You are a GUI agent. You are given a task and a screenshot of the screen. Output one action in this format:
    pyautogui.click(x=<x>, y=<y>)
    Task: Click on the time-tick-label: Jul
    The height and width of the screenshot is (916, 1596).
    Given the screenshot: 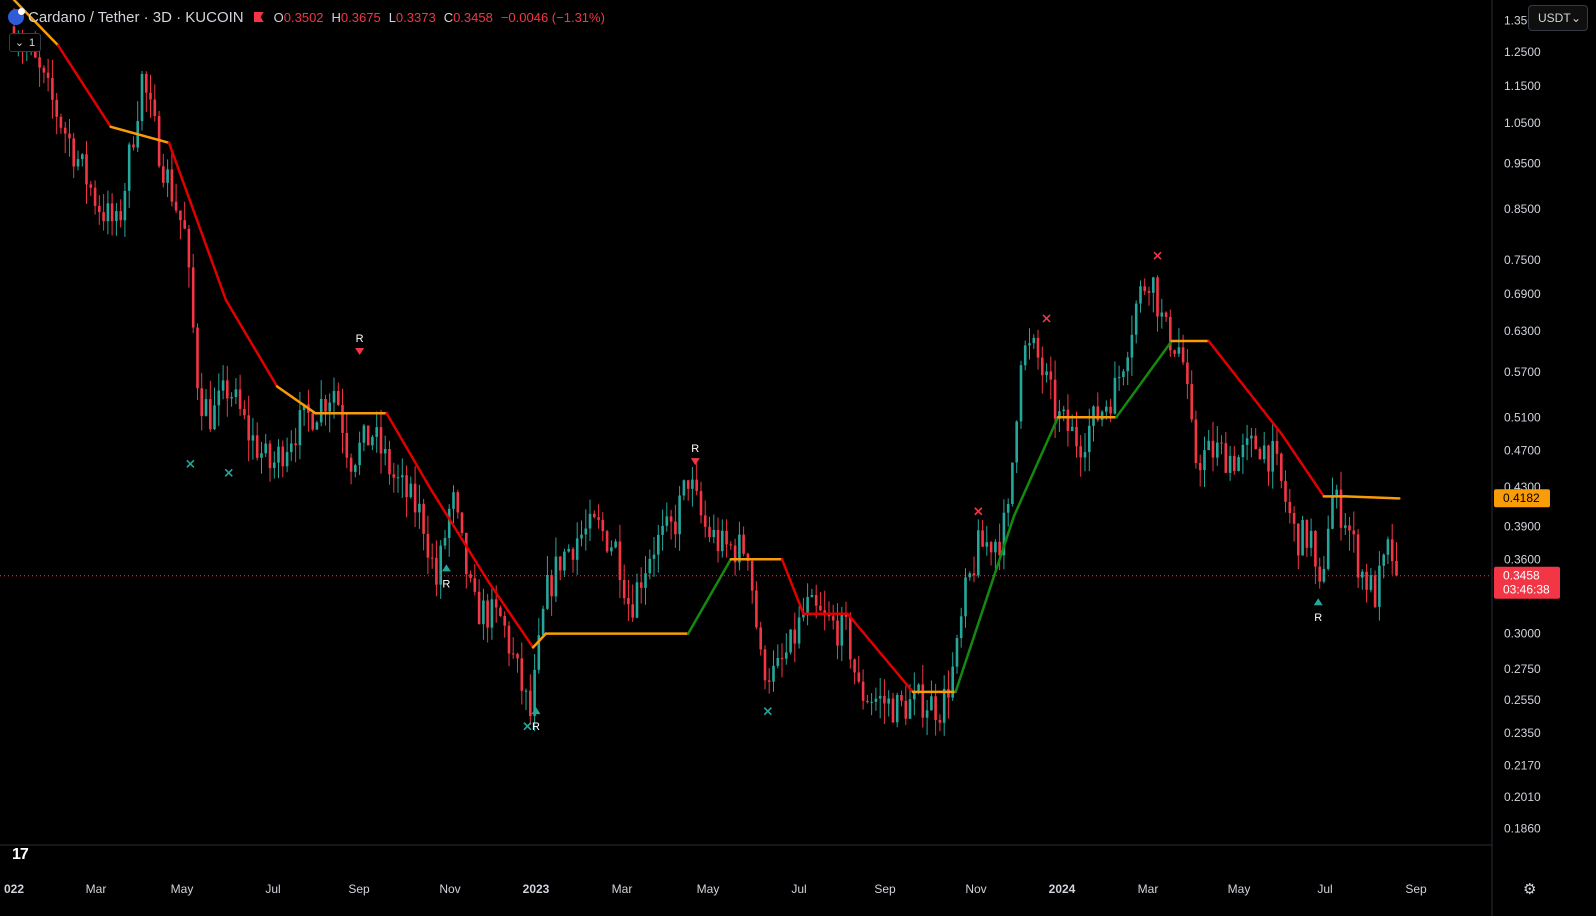 What is the action you would take?
    pyautogui.click(x=1324, y=889)
    